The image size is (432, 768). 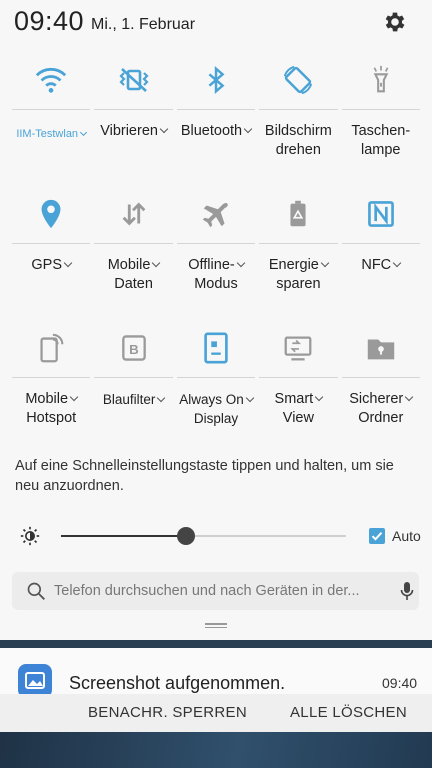 I want to click on toggle-bluetooth: Bluetooth, so click(x=216, y=119).